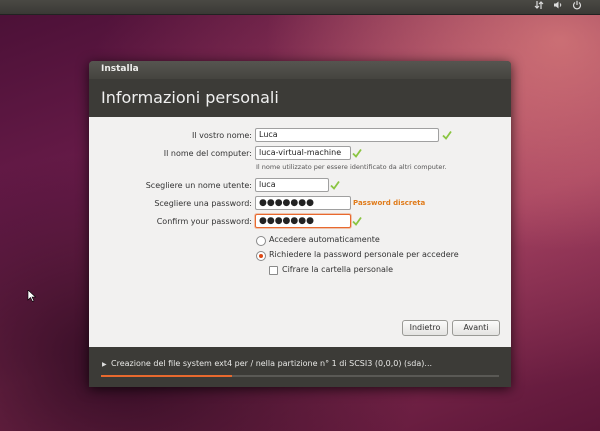 This screenshot has height=431, width=600. What do you see at coordinates (303, 221) in the screenshot?
I see `confirm-password-field: ●●●●●●●` at bounding box center [303, 221].